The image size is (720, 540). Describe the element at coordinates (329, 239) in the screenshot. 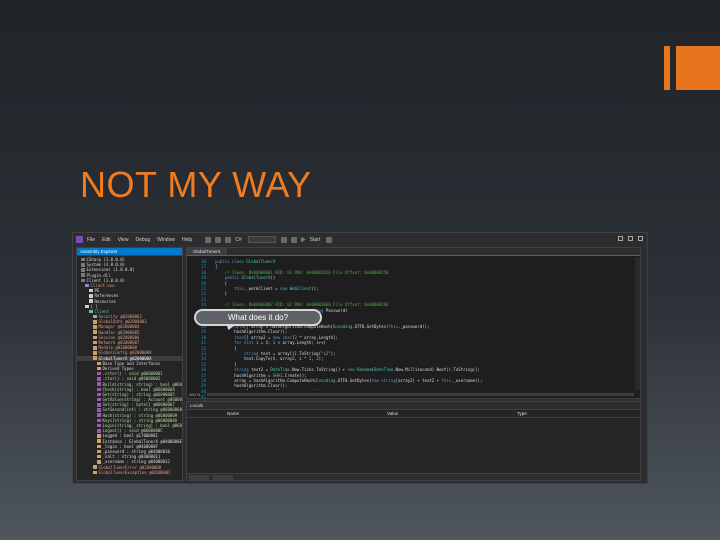

I see `search-icon` at that location.